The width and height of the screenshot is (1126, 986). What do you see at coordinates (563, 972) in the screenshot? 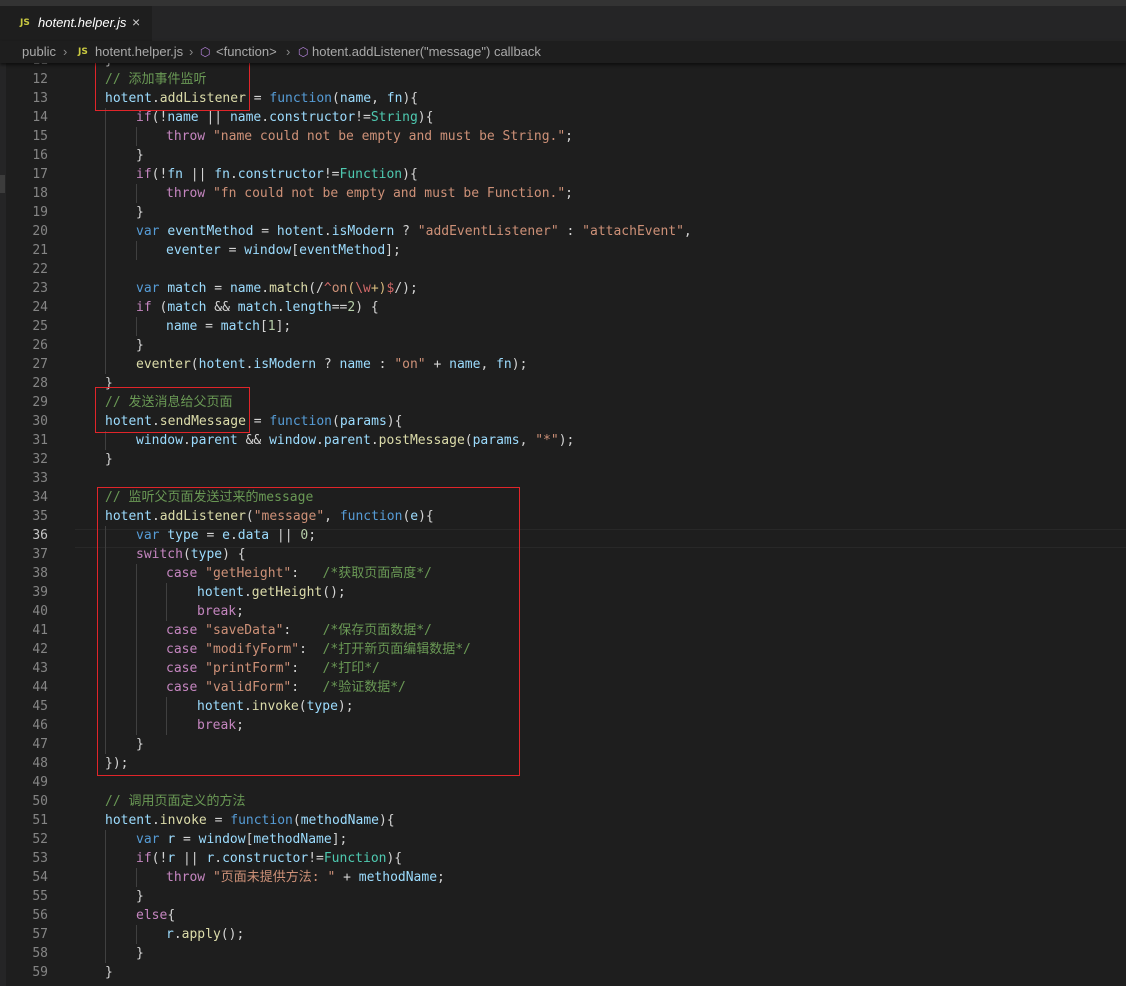
I see `code-line: 59}` at bounding box center [563, 972].